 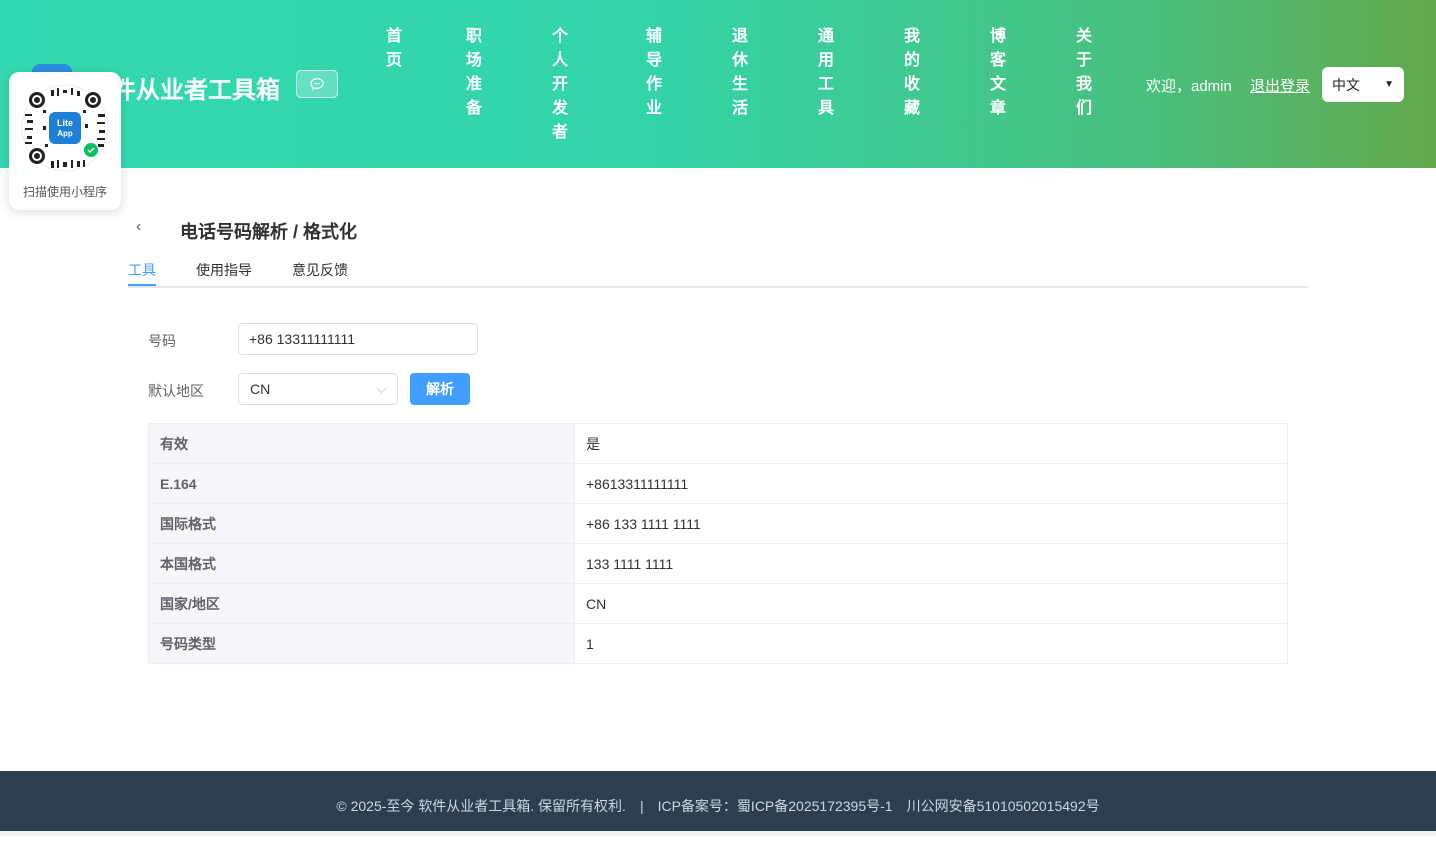 I want to click on nav-about: 关于我们, so click(x=1084, y=73).